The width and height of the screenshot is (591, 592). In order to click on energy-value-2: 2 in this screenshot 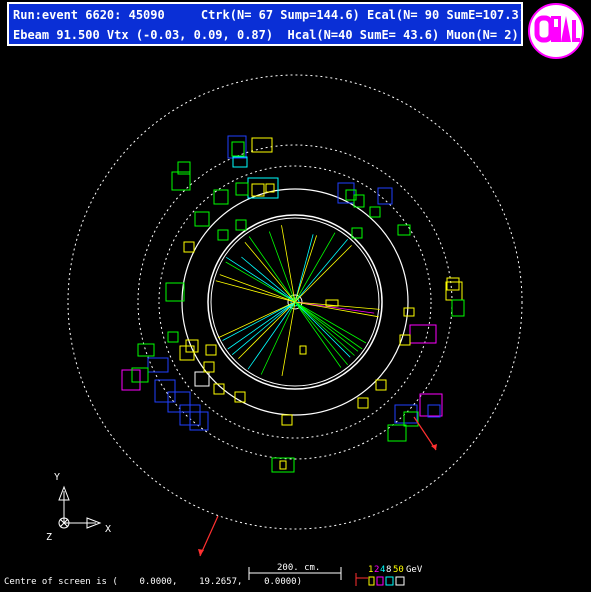, I will do `click(376, 570)`.